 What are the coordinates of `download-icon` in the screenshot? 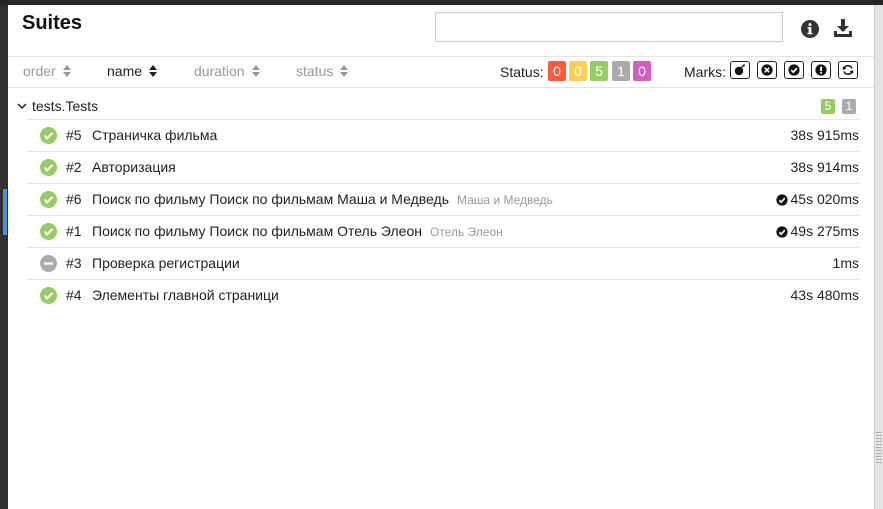 It's located at (843, 28).